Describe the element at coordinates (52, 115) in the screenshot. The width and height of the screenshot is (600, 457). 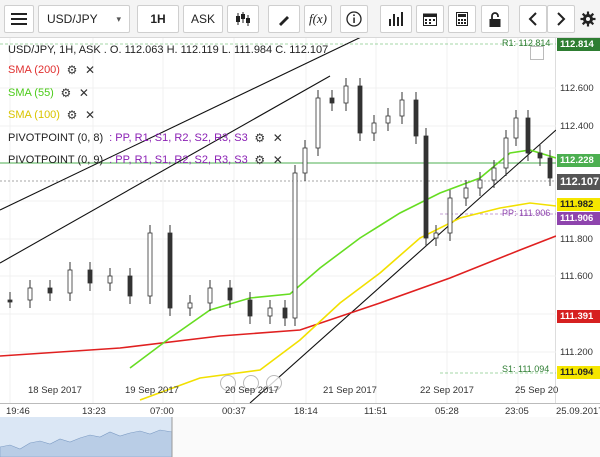
I see `indicator-row-sma100: SMA (100) ⚙ ✕` at that location.